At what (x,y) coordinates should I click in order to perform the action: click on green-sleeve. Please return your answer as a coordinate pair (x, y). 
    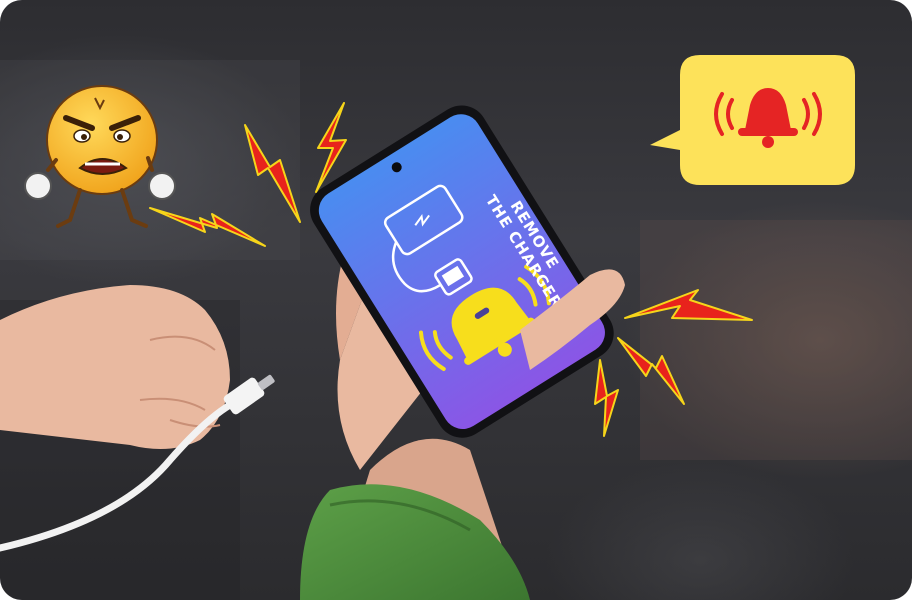
    Looking at the image, I should click on (415, 542).